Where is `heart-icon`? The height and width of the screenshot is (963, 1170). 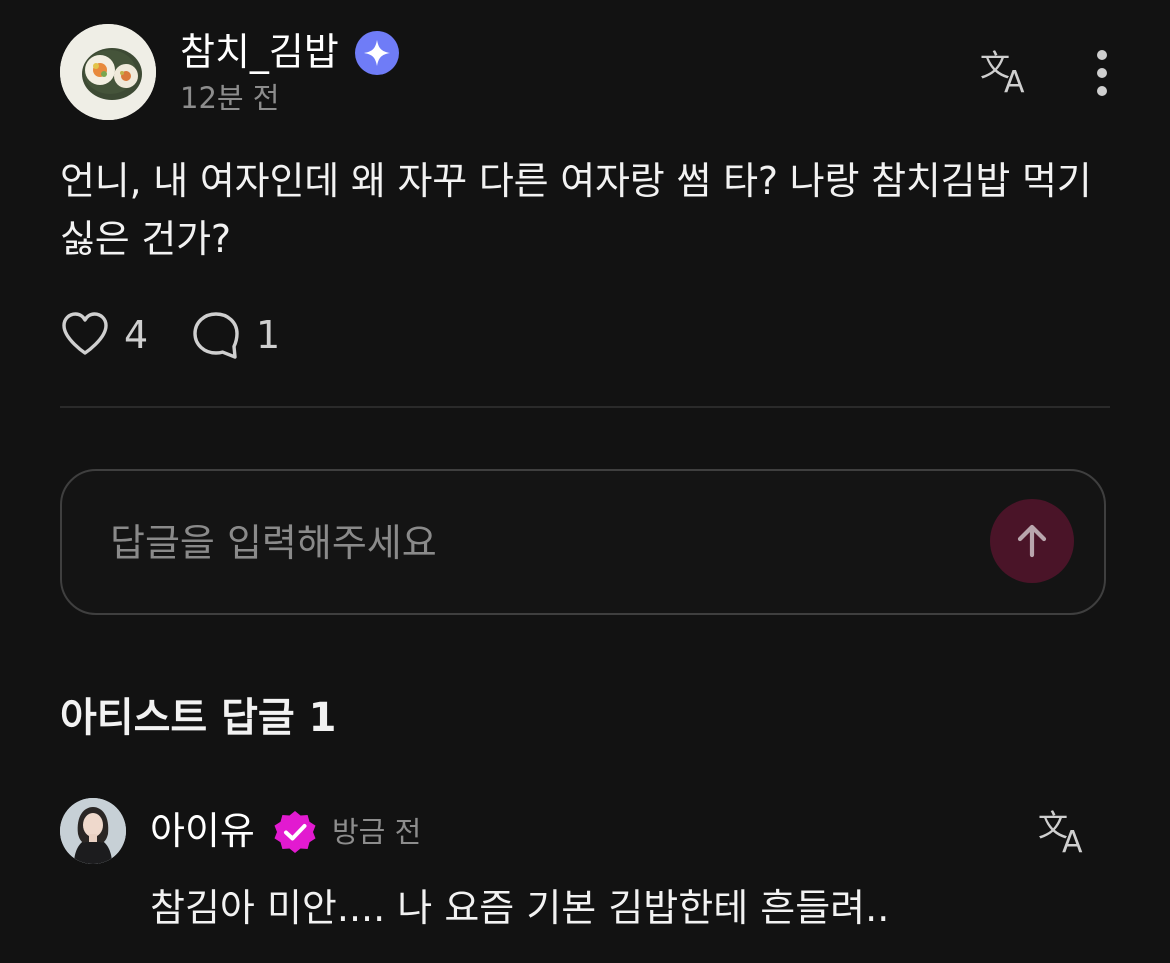
heart-icon is located at coordinates (85, 333).